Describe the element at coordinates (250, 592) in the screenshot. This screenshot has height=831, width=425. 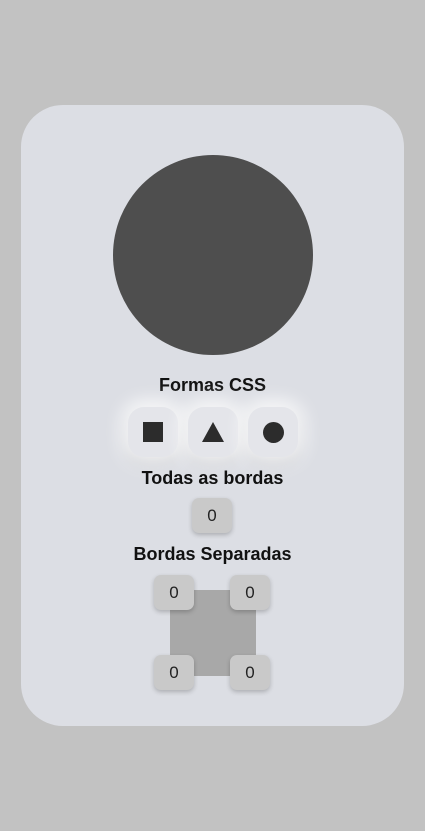
I see `top-right-border-input: 0` at that location.